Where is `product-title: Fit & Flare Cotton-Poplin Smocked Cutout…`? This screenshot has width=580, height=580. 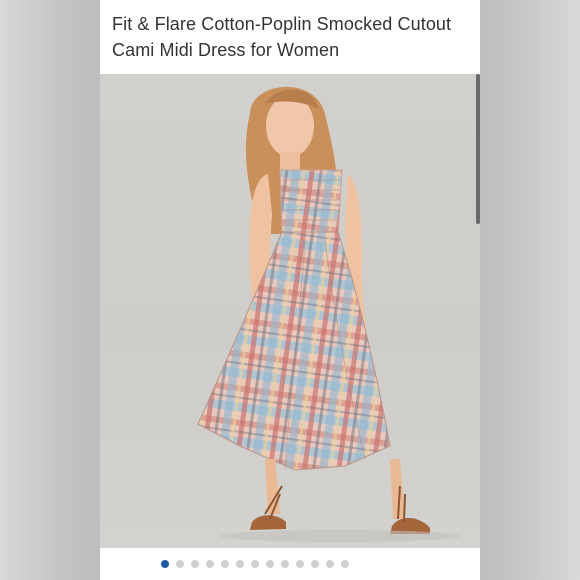
product-title: Fit & Flare Cotton-Poplin Smocked Cutout… is located at coordinates (282, 37).